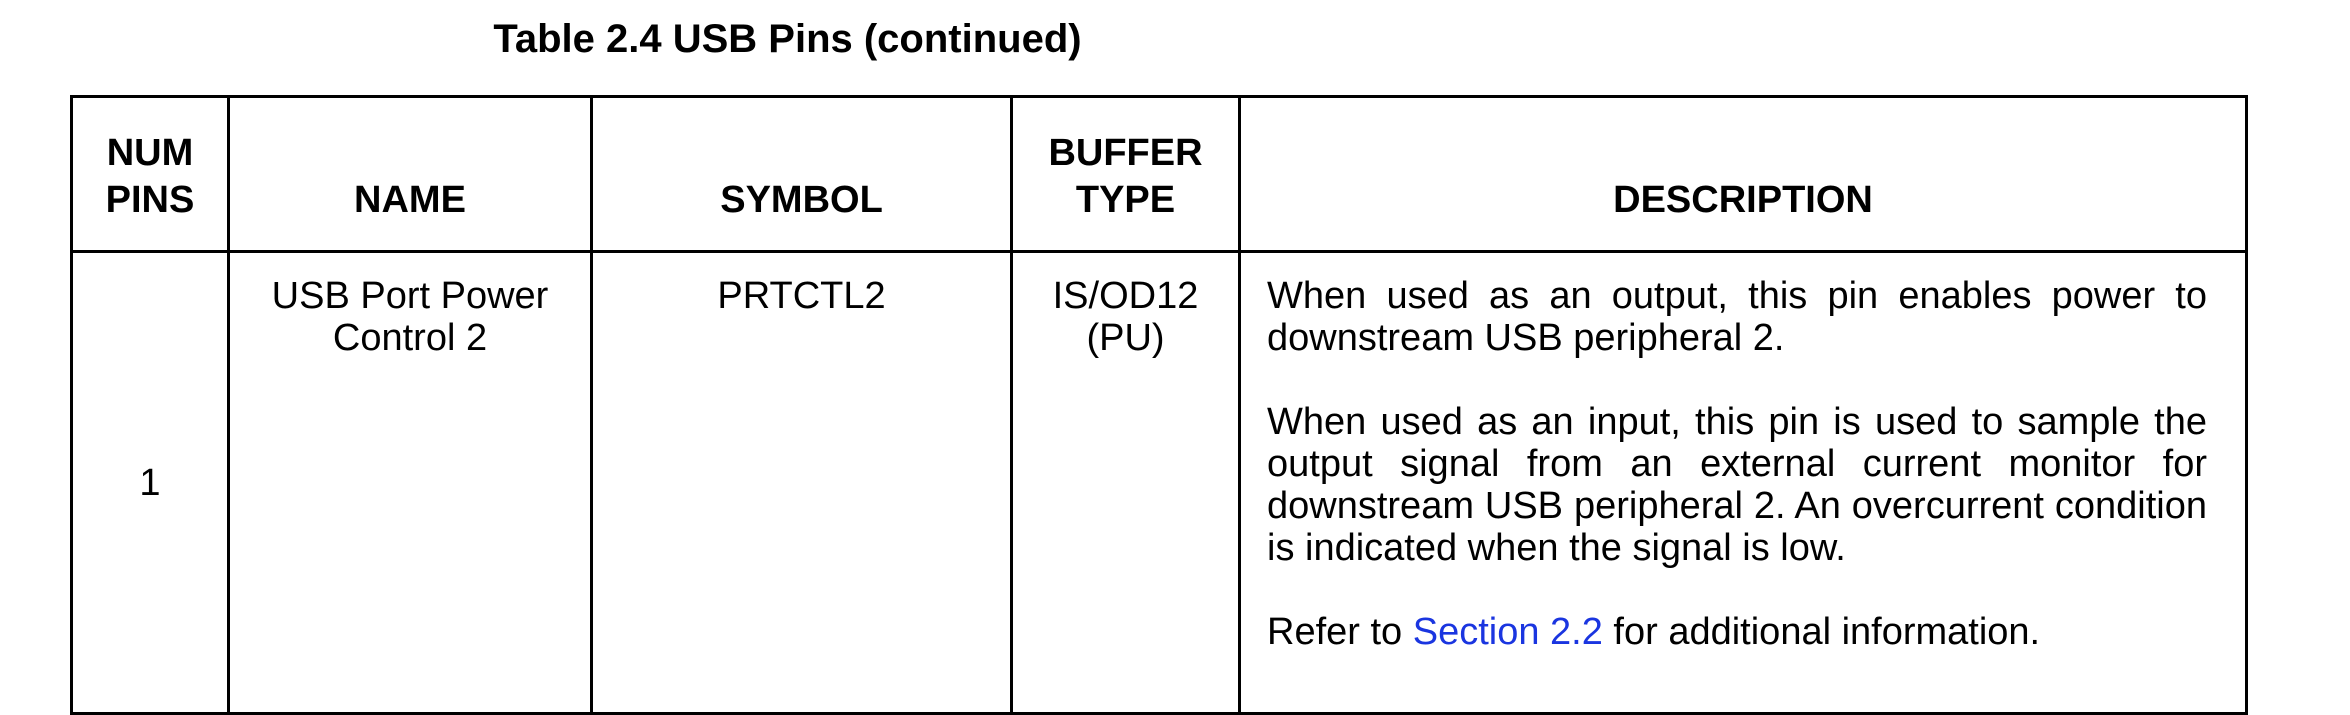 The width and height of the screenshot is (2350, 715). What do you see at coordinates (1743, 174) in the screenshot?
I see `header-description: DESCRIPTION` at bounding box center [1743, 174].